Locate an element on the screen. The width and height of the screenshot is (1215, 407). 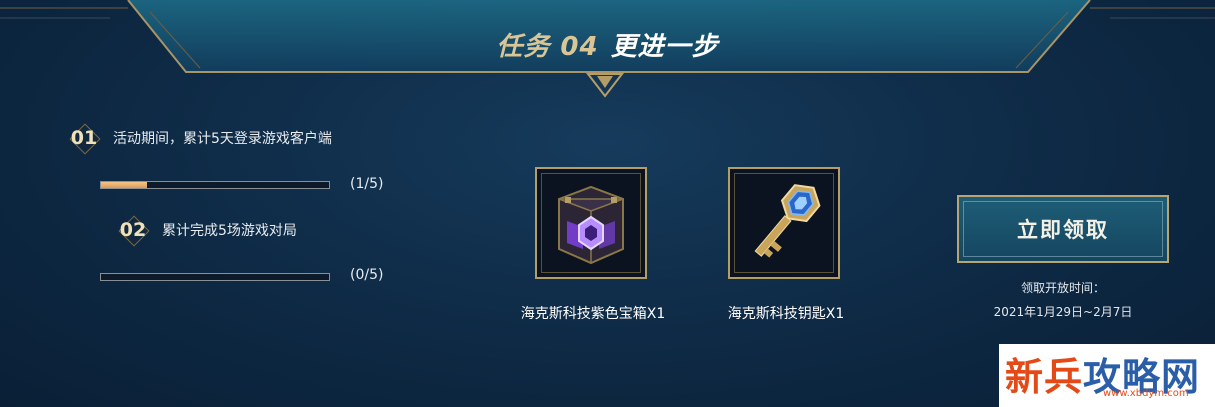
task-item-2: 02 累计完成5场游戏对局 is located at coordinates (206, 230).